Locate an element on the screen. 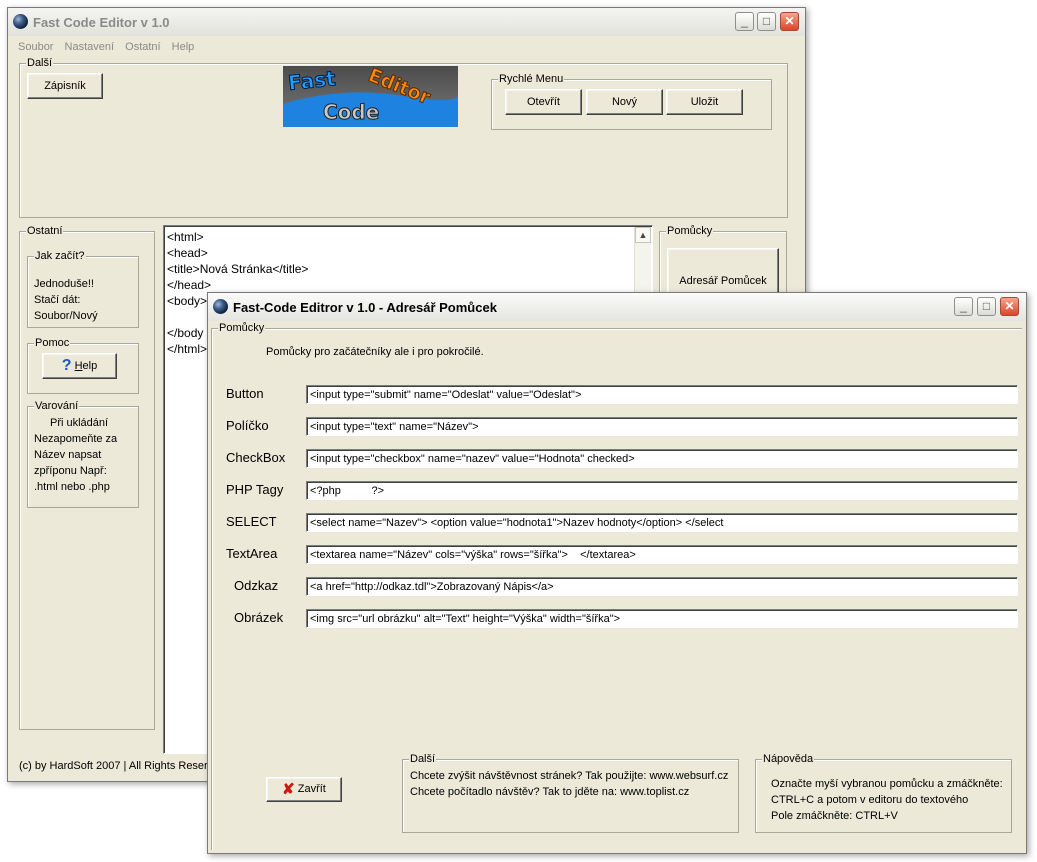 The width and height of the screenshot is (1037, 862). fast-code-editor-logo: Fast Editor Code is located at coordinates (370, 96).